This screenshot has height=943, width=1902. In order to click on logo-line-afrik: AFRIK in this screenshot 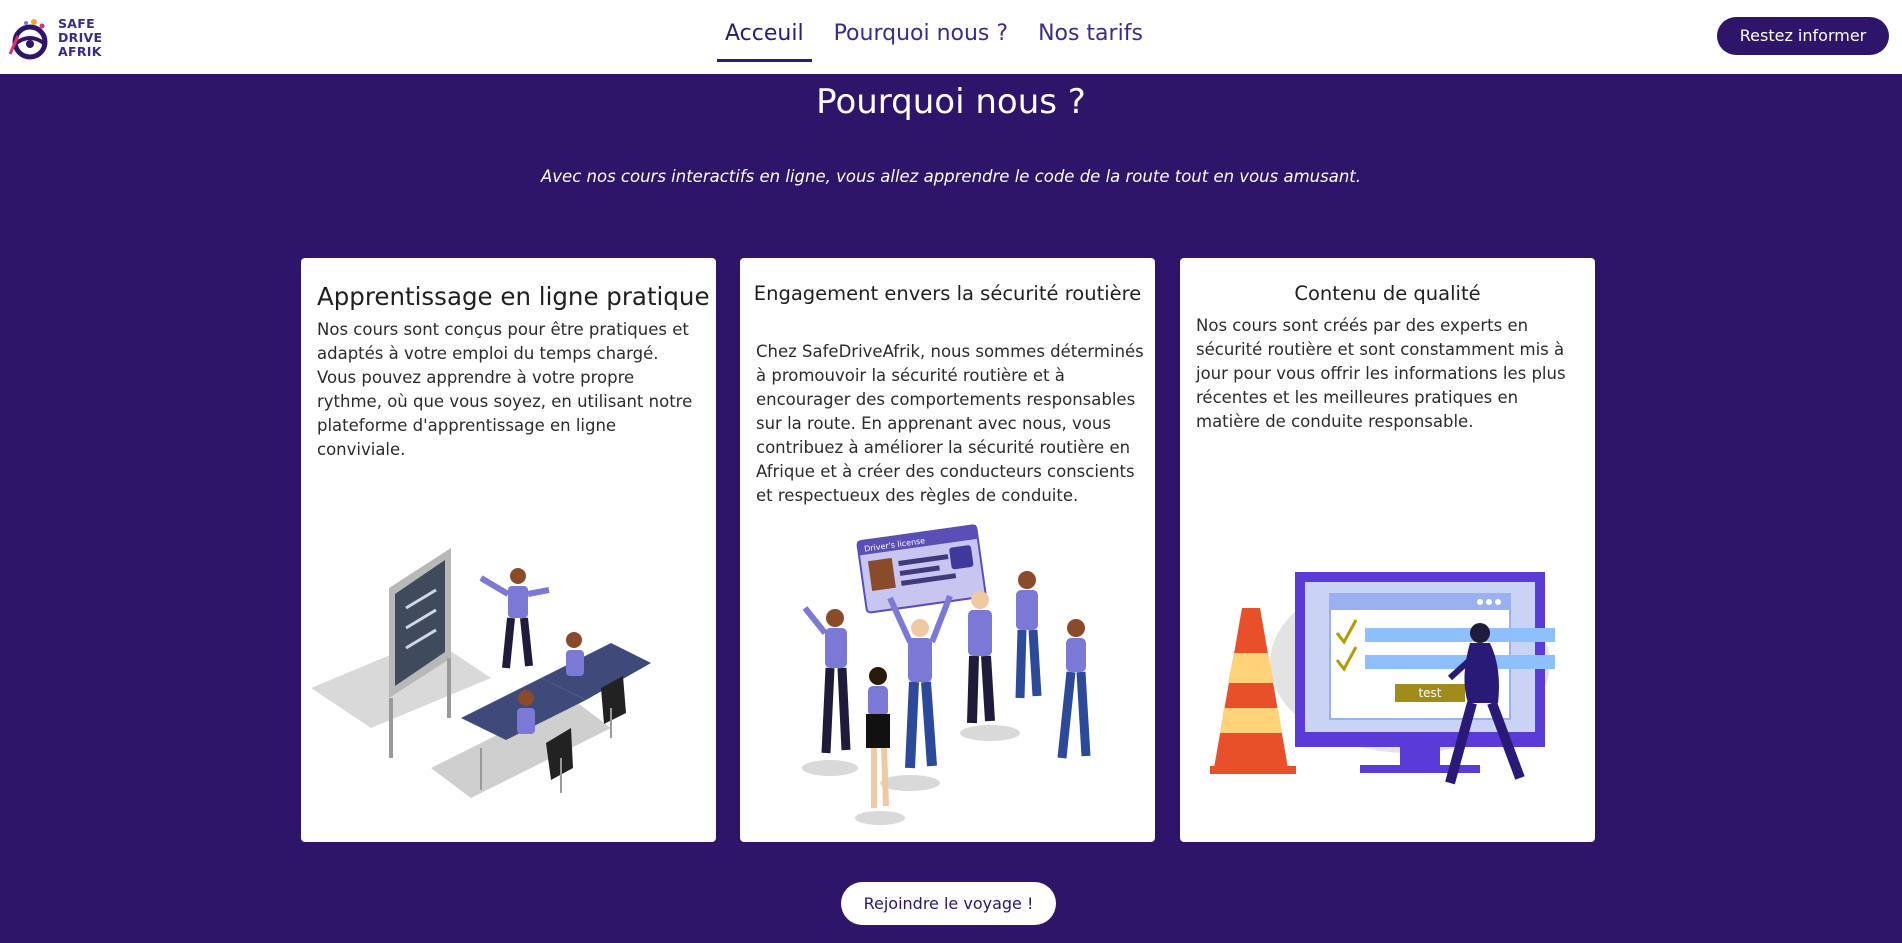, I will do `click(80, 51)`.